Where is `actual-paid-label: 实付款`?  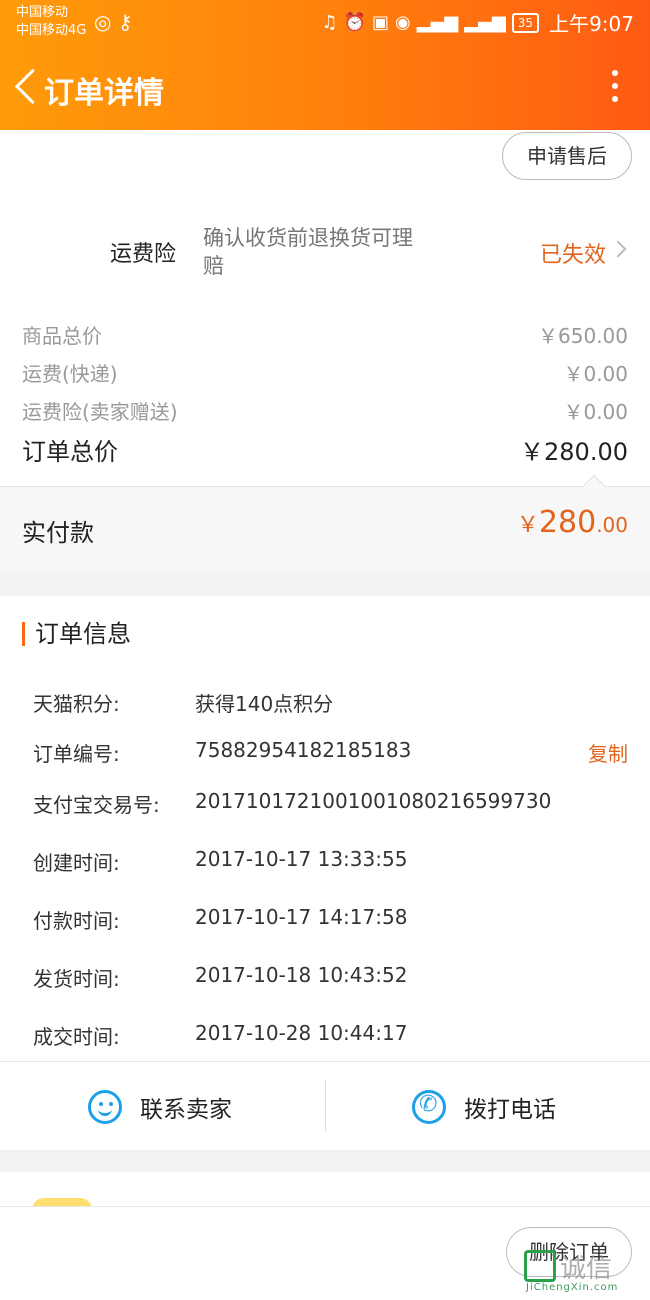 actual-paid-label: 实付款 is located at coordinates (58, 533).